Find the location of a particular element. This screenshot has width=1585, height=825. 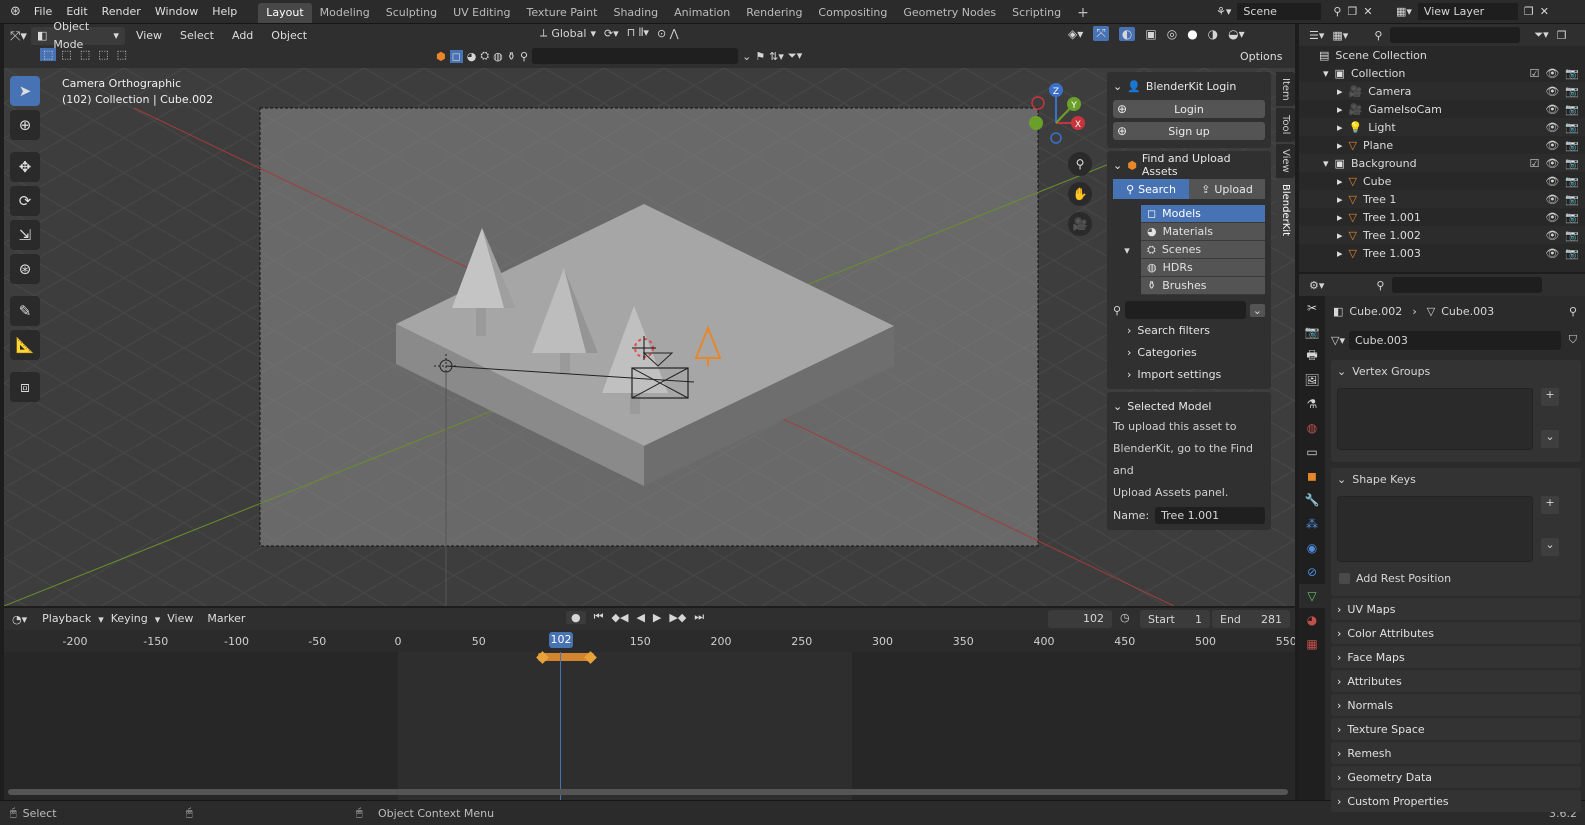

properties-section: › Geometry Data is located at coordinates (1456, 777).